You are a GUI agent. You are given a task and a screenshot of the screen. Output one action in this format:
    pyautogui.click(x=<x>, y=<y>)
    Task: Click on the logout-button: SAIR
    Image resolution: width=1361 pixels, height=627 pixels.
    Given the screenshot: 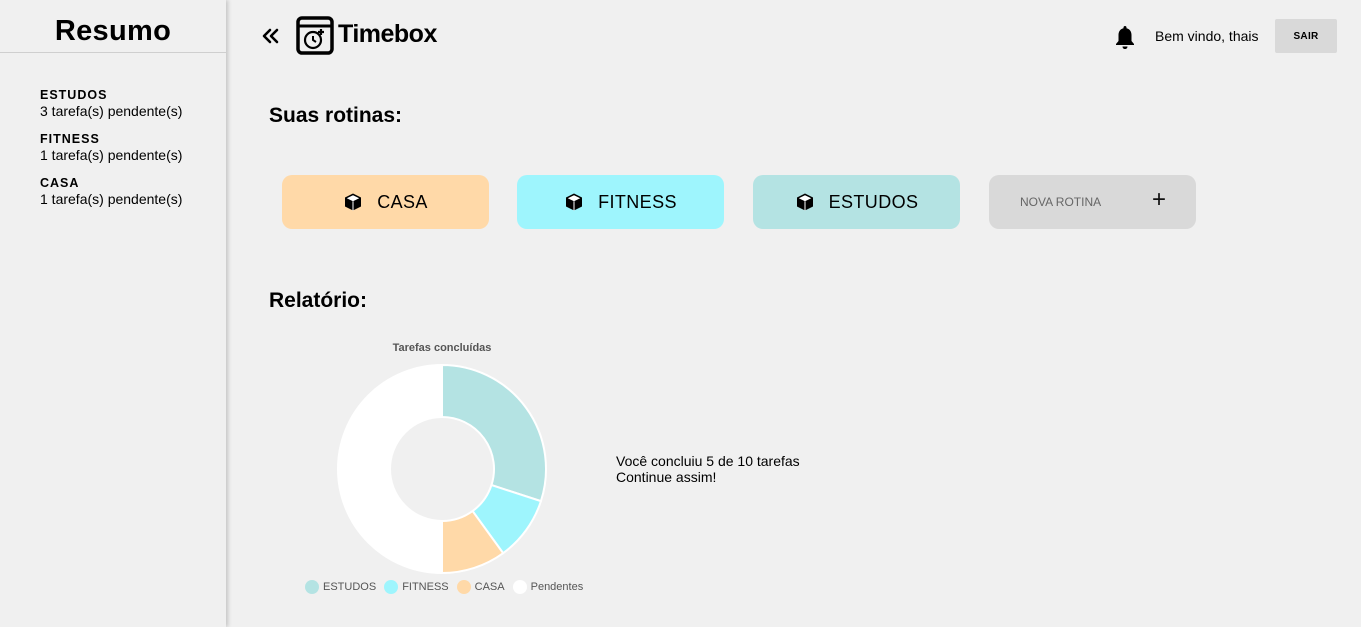 What is the action you would take?
    pyautogui.click(x=1306, y=36)
    